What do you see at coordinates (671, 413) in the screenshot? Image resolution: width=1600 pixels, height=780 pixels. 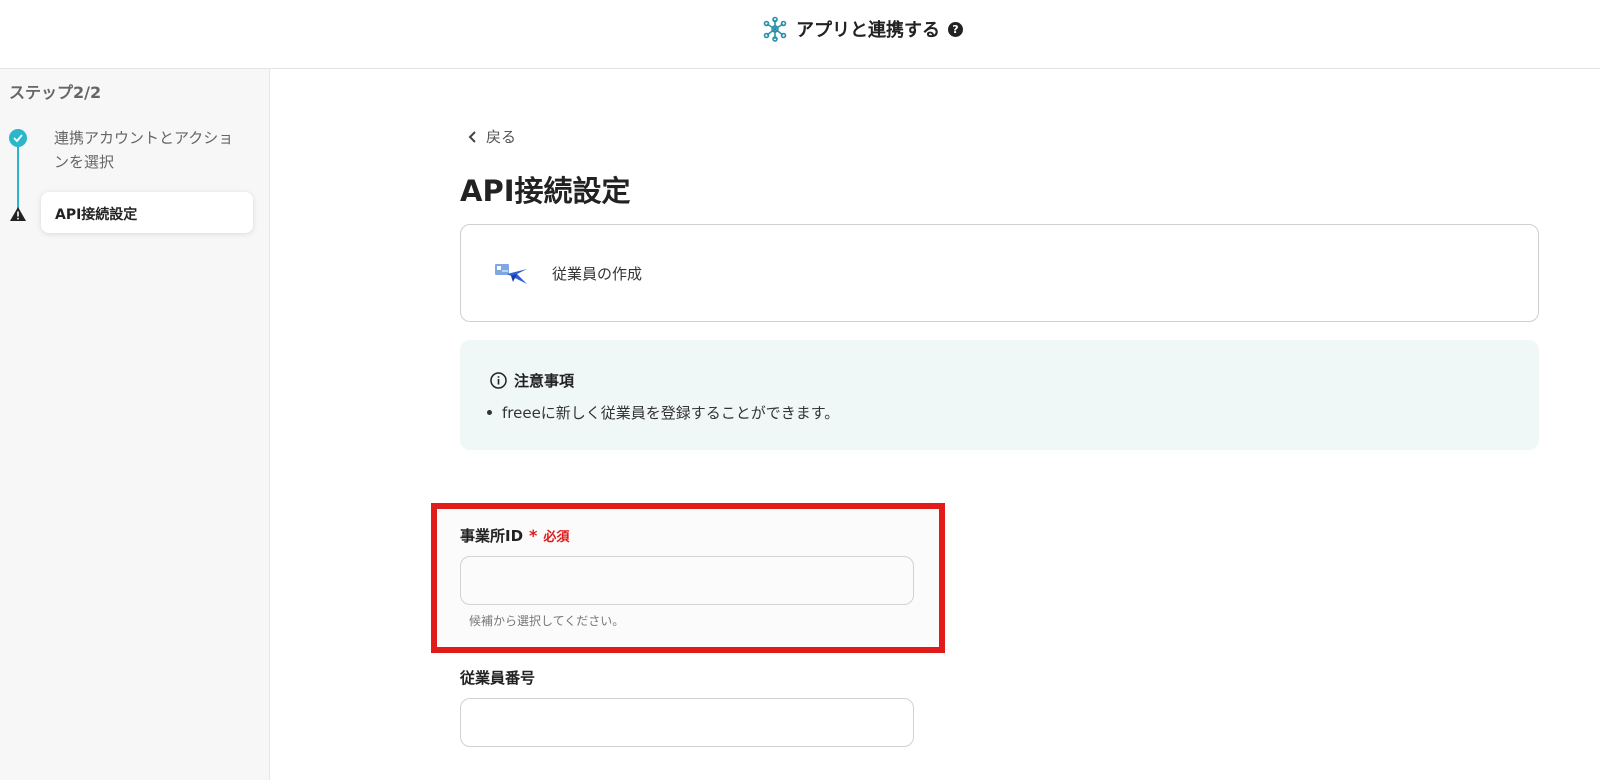 I see `notice-item-text: freeeに新しく従業員を登録することができます。` at bounding box center [671, 413].